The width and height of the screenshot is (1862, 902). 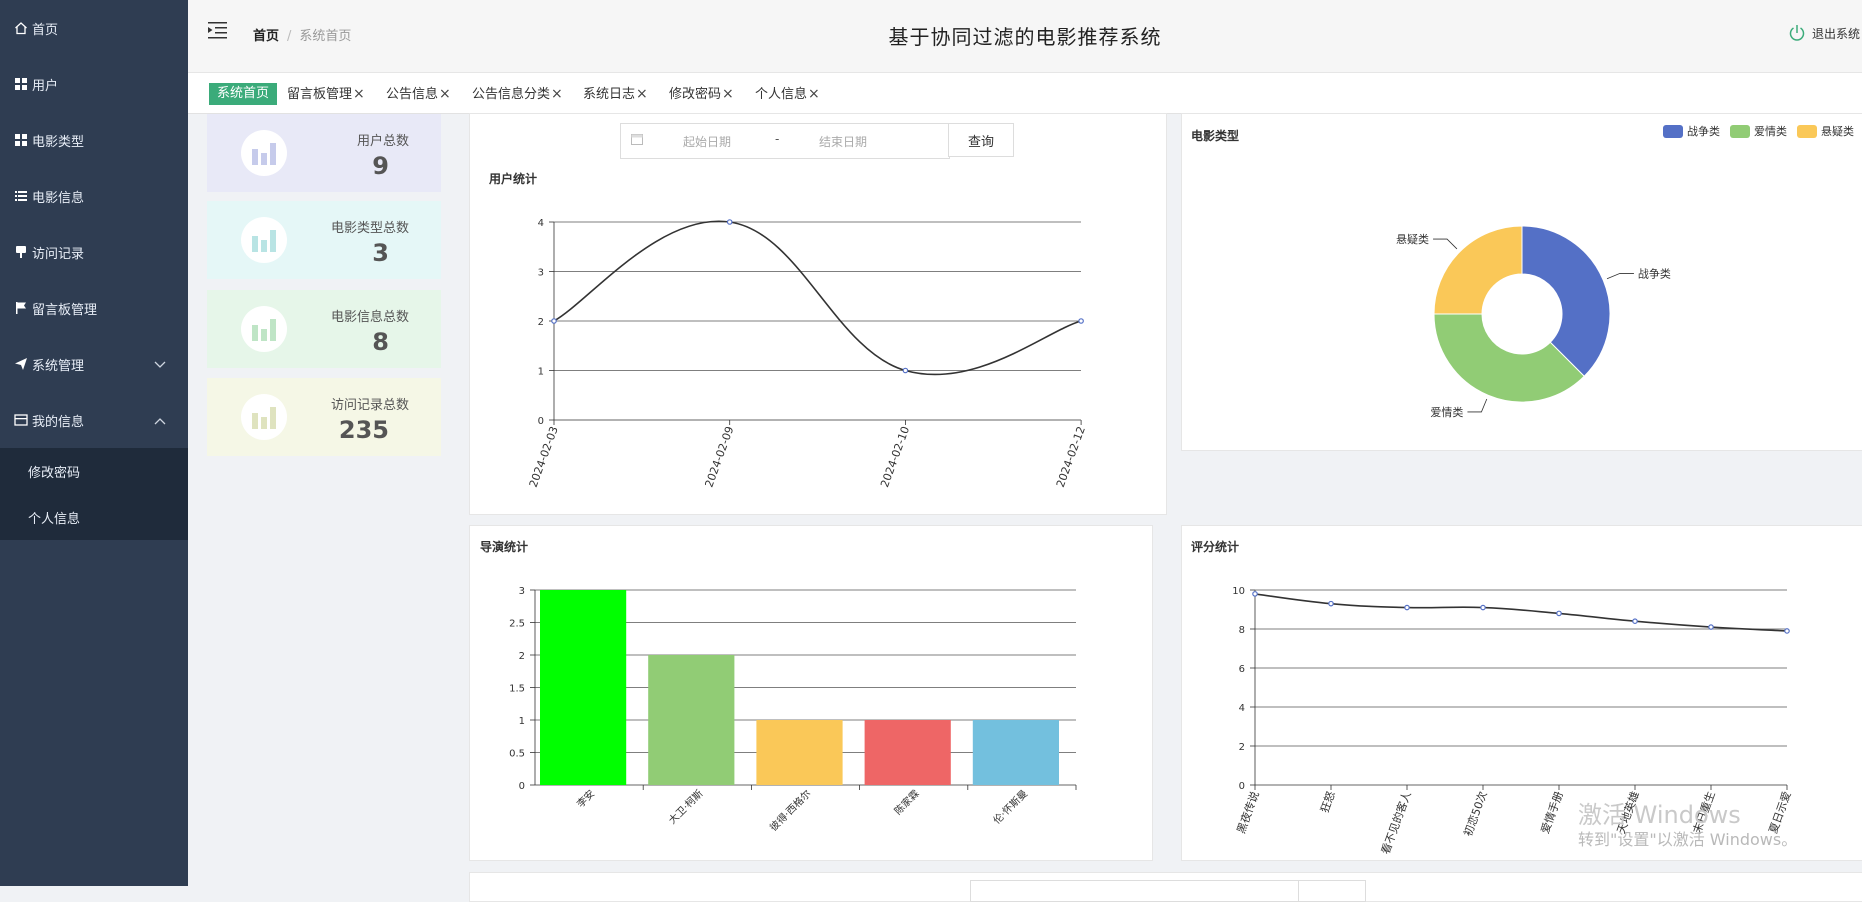 What do you see at coordinates (418, 94) in the screenshot?
I see `tab-announcements: 公告信息×` at bounding box center [418, 94].